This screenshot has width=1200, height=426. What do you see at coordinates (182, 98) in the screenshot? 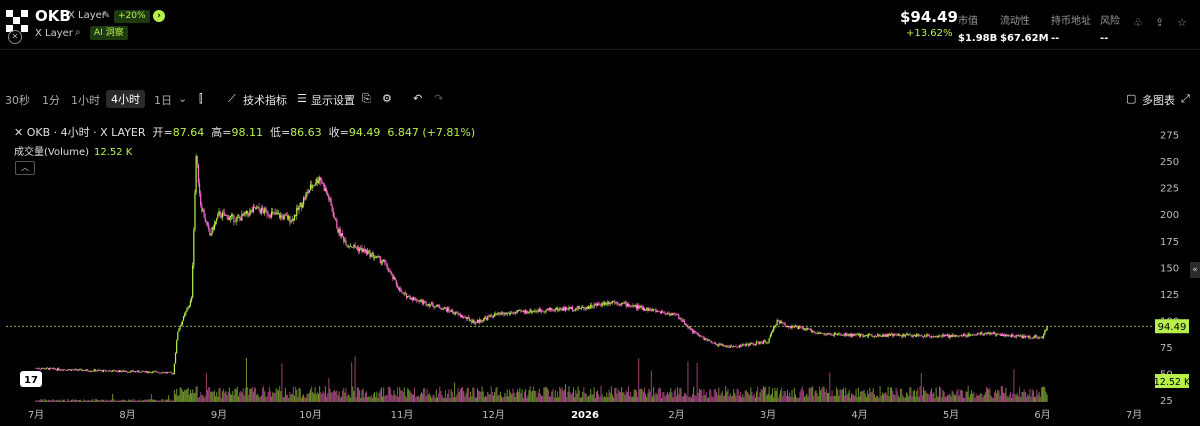
I see `interval-dropdown-chevron-icon: ⌄` at bounding box center [182, 98].